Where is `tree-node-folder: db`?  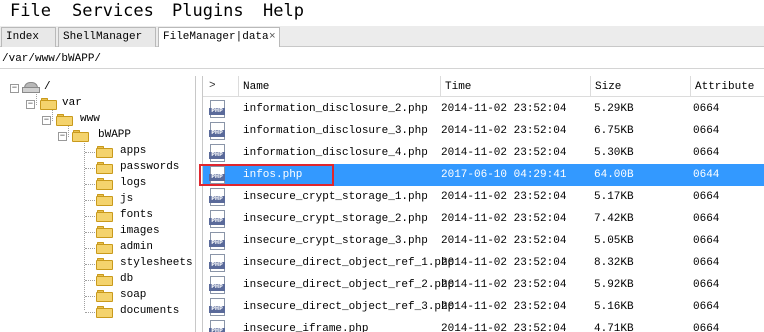
tree-node-folder: db is located at coordinates (95, 280).